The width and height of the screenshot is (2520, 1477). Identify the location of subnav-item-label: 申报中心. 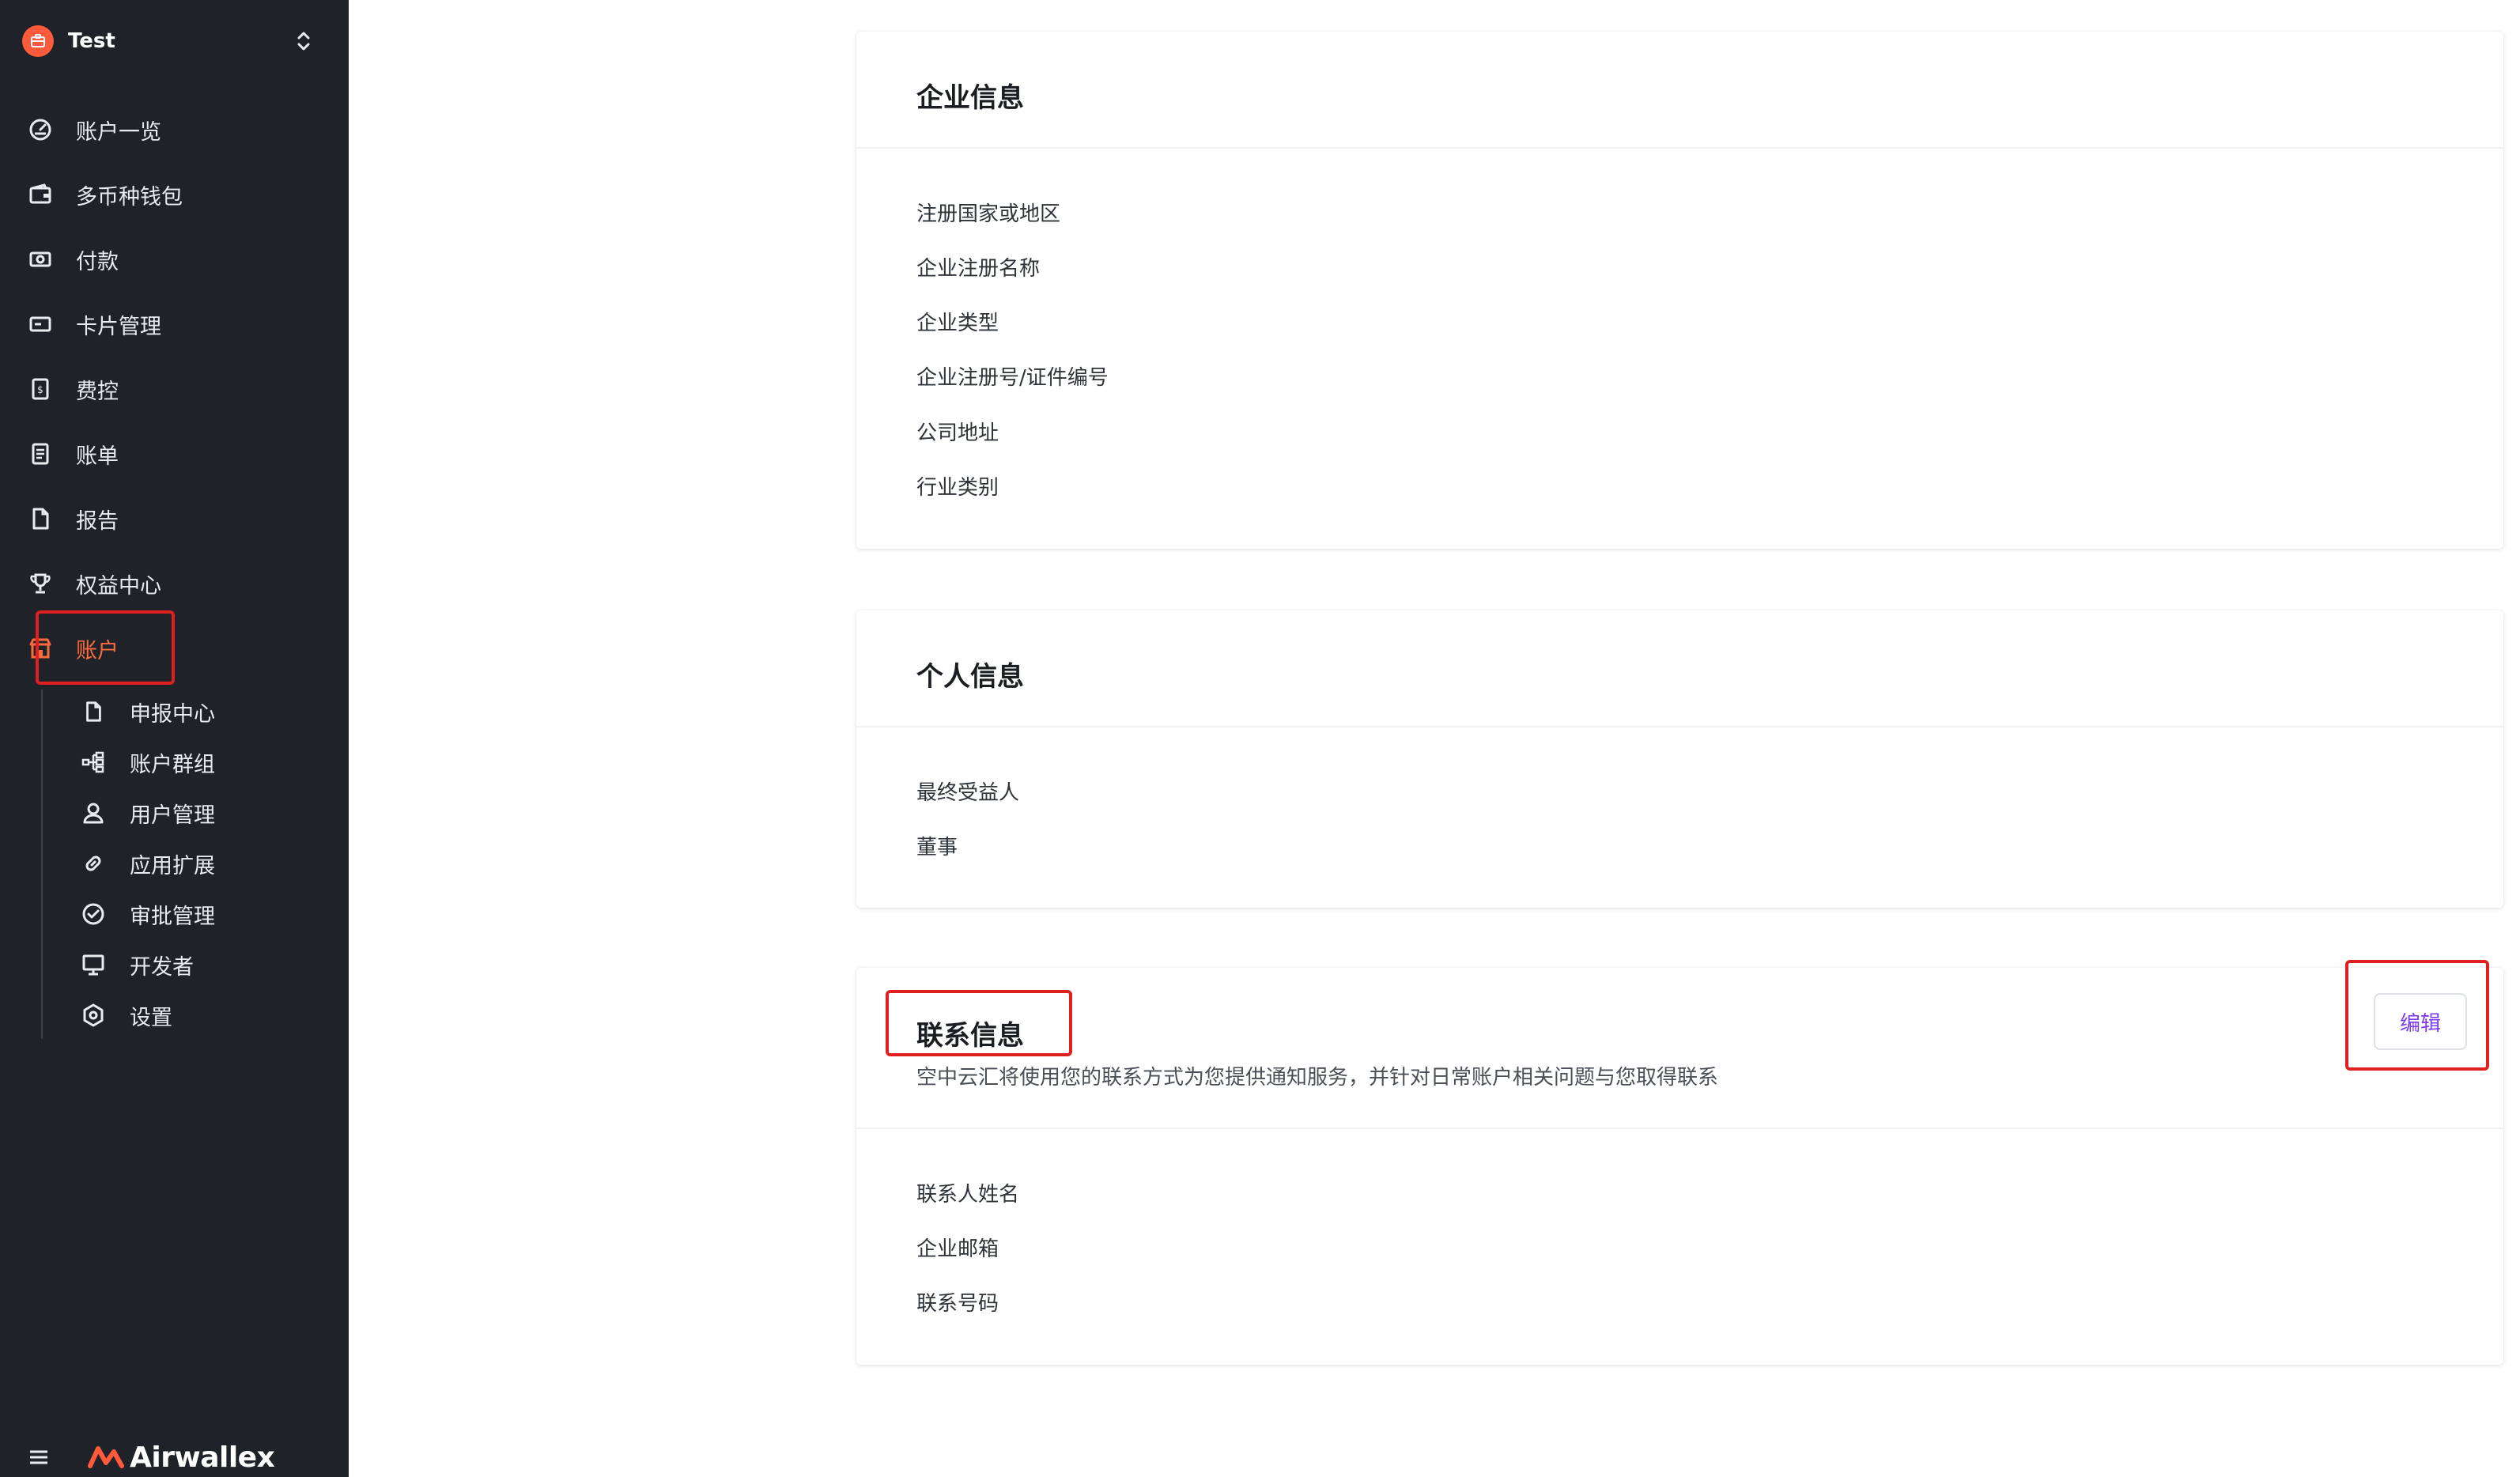
(172, 714).